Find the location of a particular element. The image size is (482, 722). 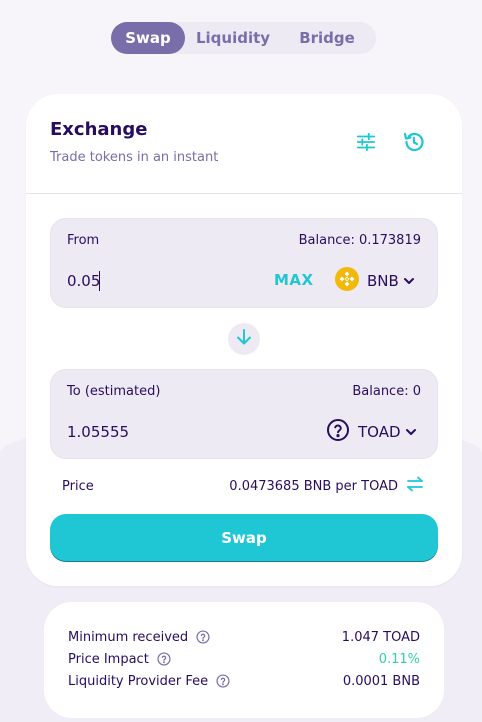

from-amount-input is located at coordinates (157, 281).